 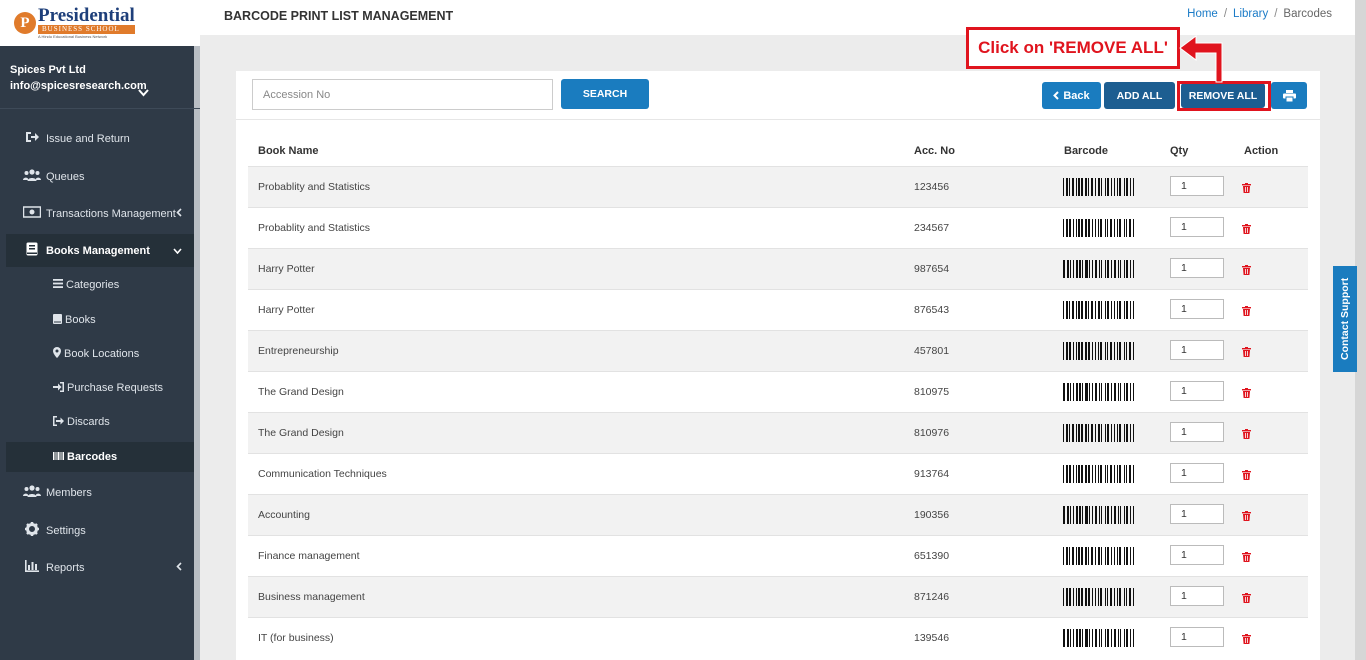 What do you see at coordinates (1179, 151) in the screenshot?
I see `column-header-qty: Qty` at bounding box center [1179, 151].